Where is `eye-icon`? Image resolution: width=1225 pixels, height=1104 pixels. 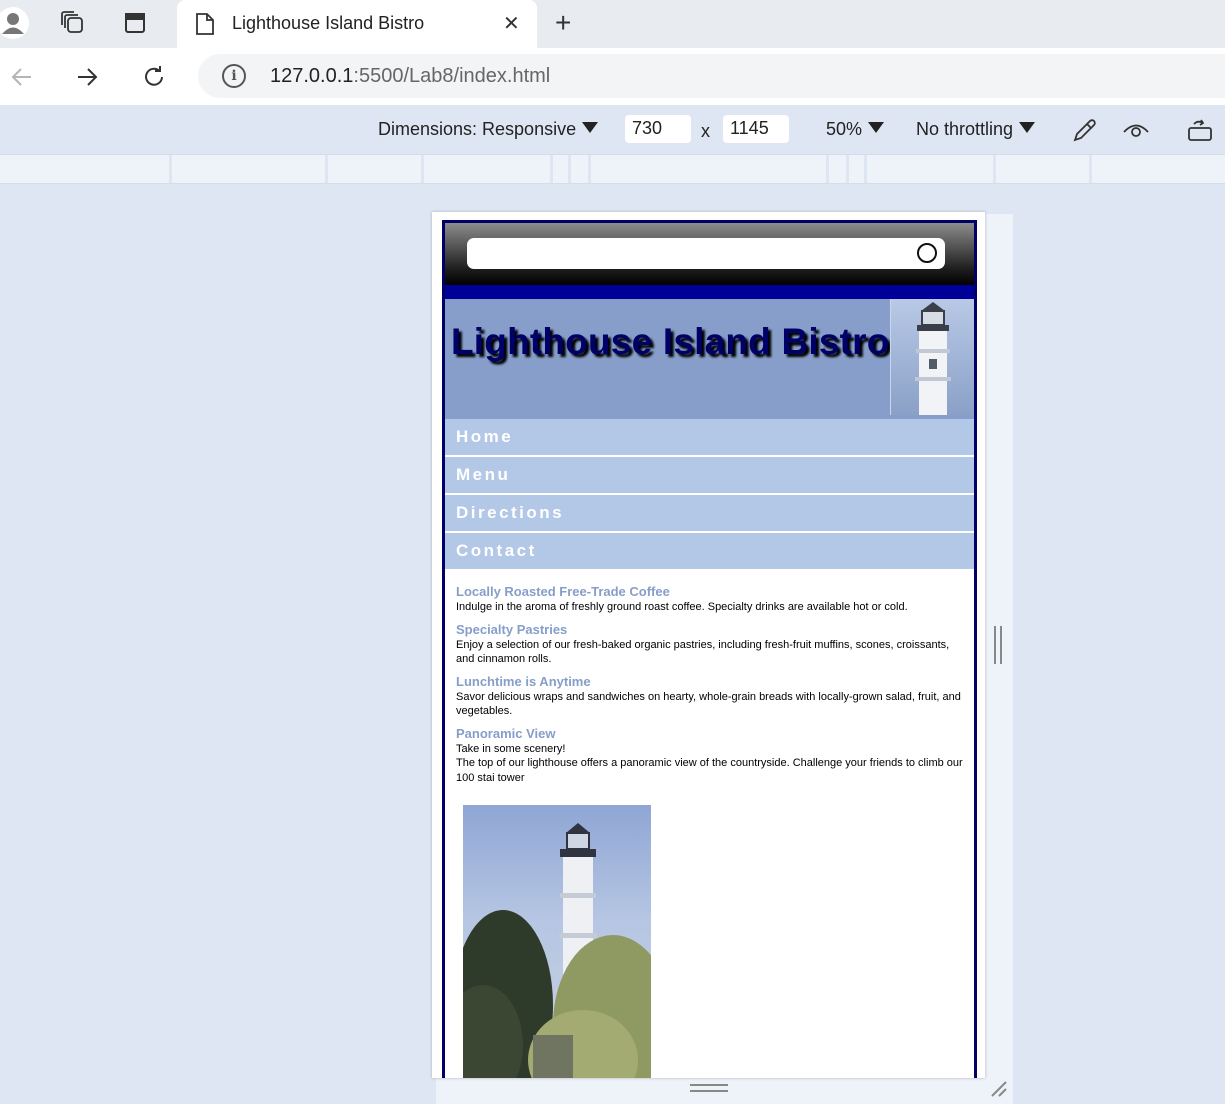 eye-icon is located at coordinates (1136, 132).